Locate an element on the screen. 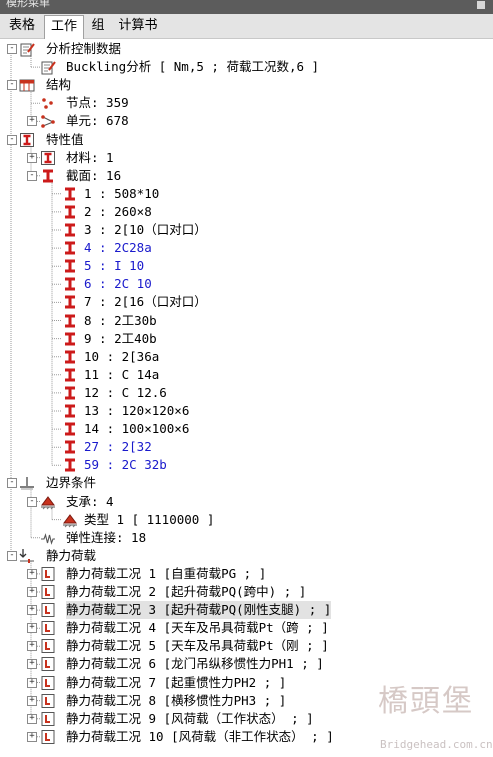 This screenshot has height=757, width=493. tree-row: 类型 1 [ 1110000 ] is located at coordinates (246, 520).